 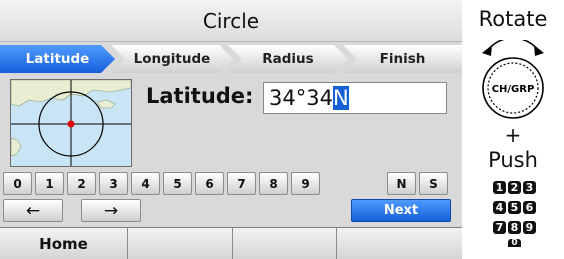 I want to click on key-south: S, so click(x=433, y=183).